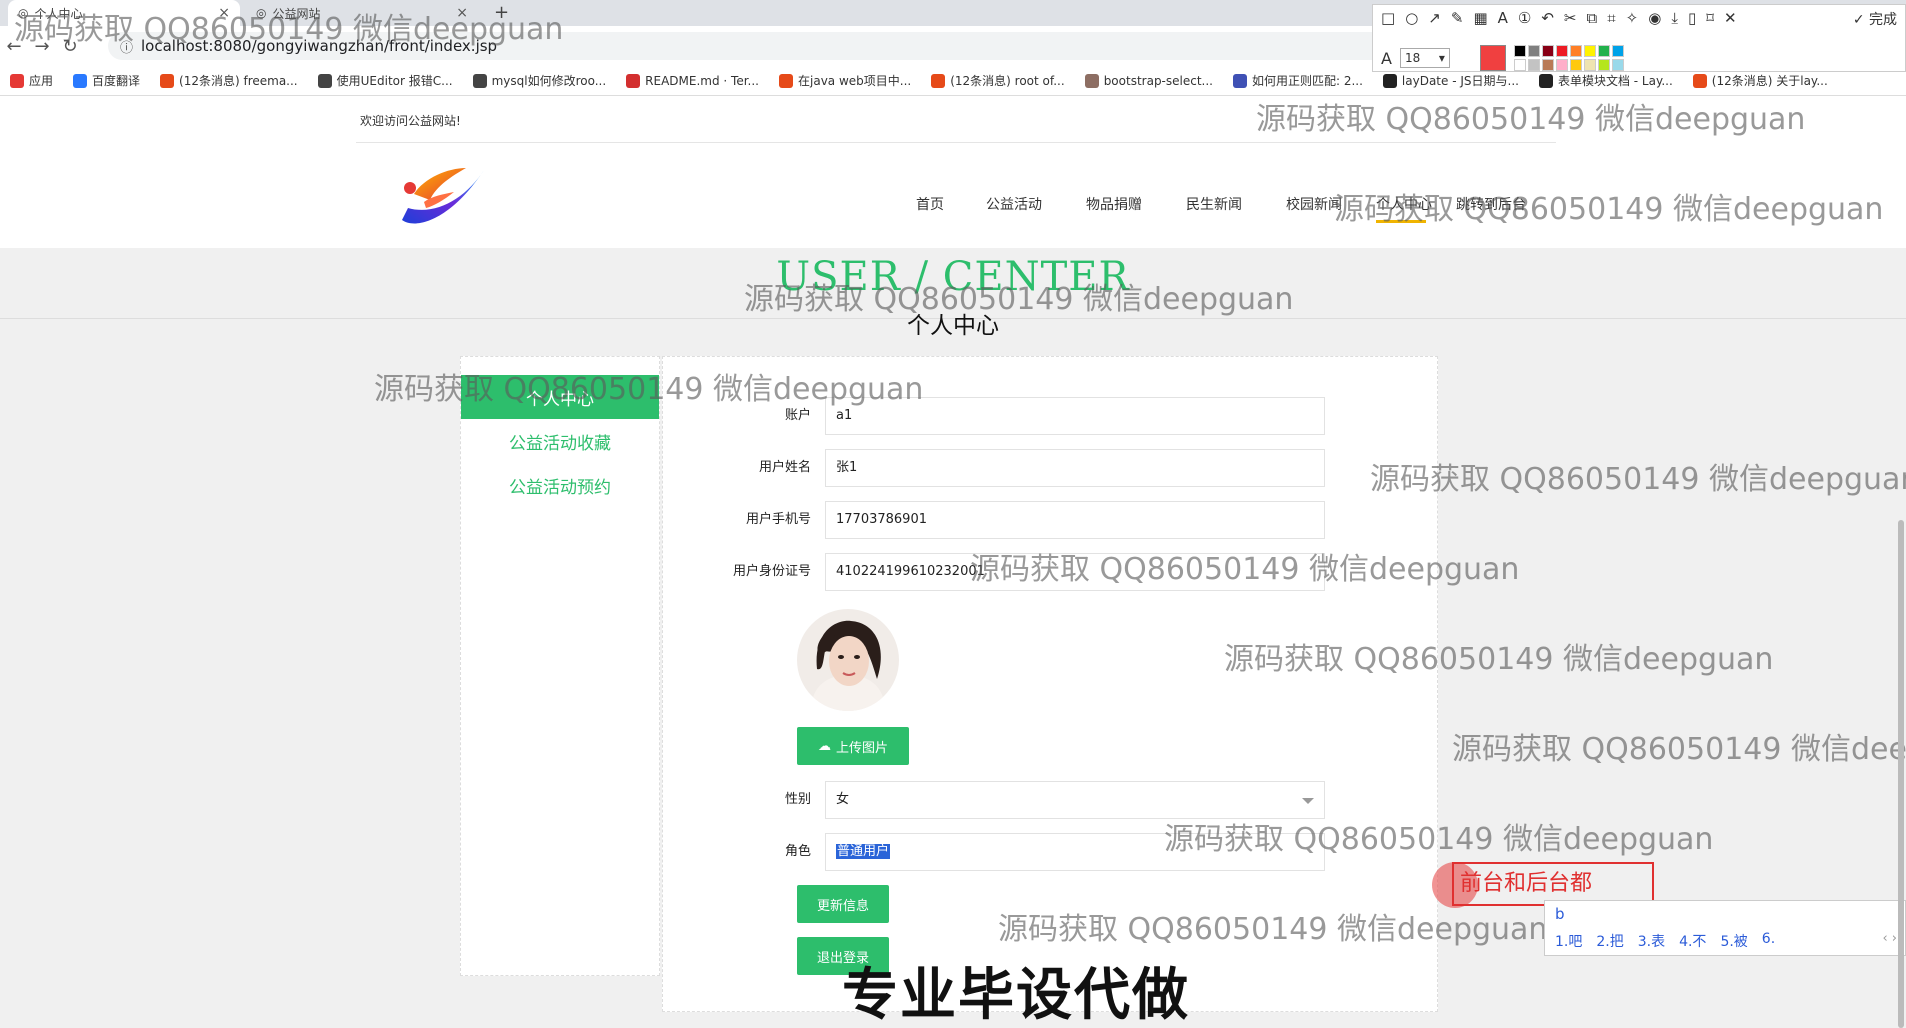 The image size is (1906, 1028). What do you see at coordinates (1547, 18) in the screenshot?
I see `undo-icon: ↶` at bounding box center [1547, 18].